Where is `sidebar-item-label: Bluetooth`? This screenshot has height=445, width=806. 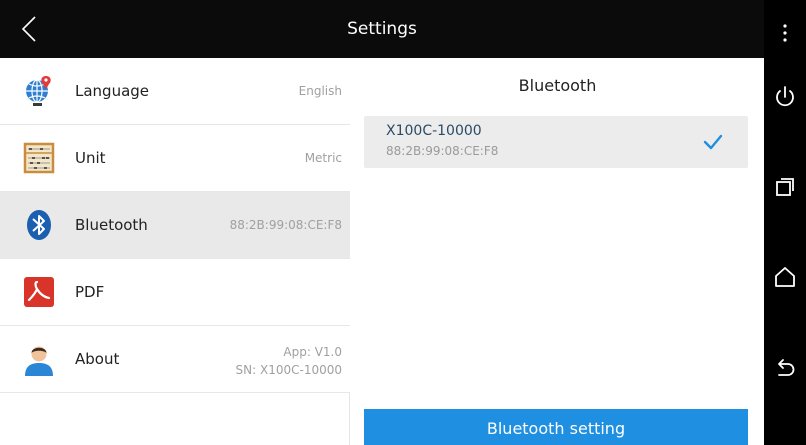 sidebar-item-label: Bluetooth is located at coordinates (111, 225).